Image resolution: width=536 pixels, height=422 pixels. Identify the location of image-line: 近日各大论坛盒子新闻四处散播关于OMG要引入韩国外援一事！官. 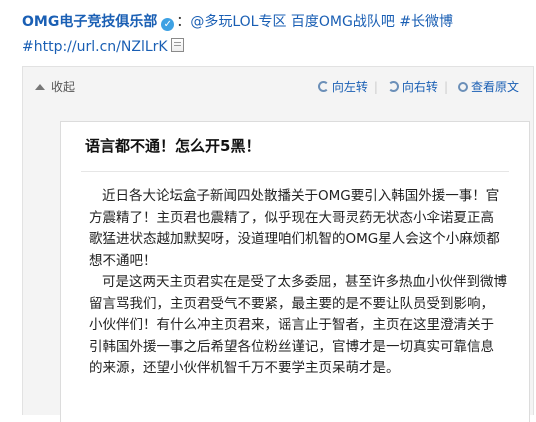
(301, 196).